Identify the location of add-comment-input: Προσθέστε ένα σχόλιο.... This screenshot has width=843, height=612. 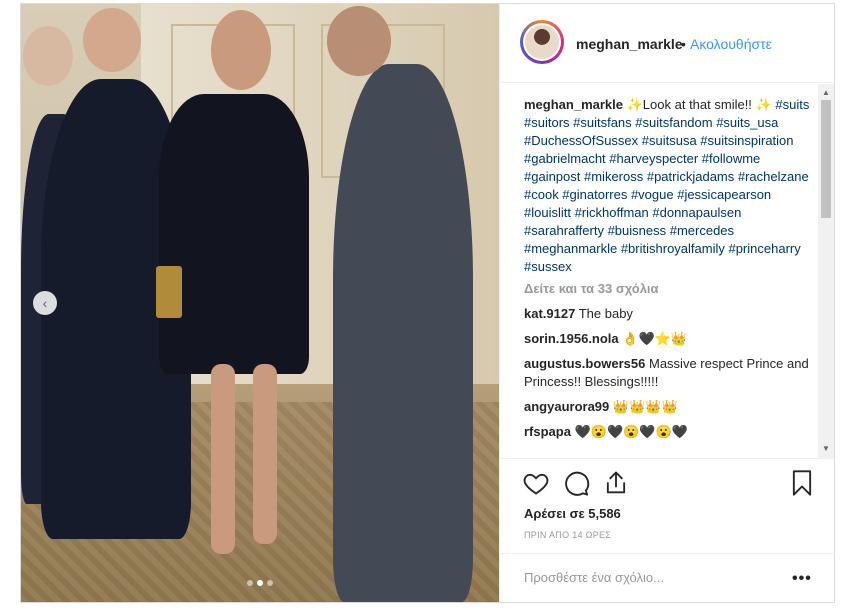
(644, 577).